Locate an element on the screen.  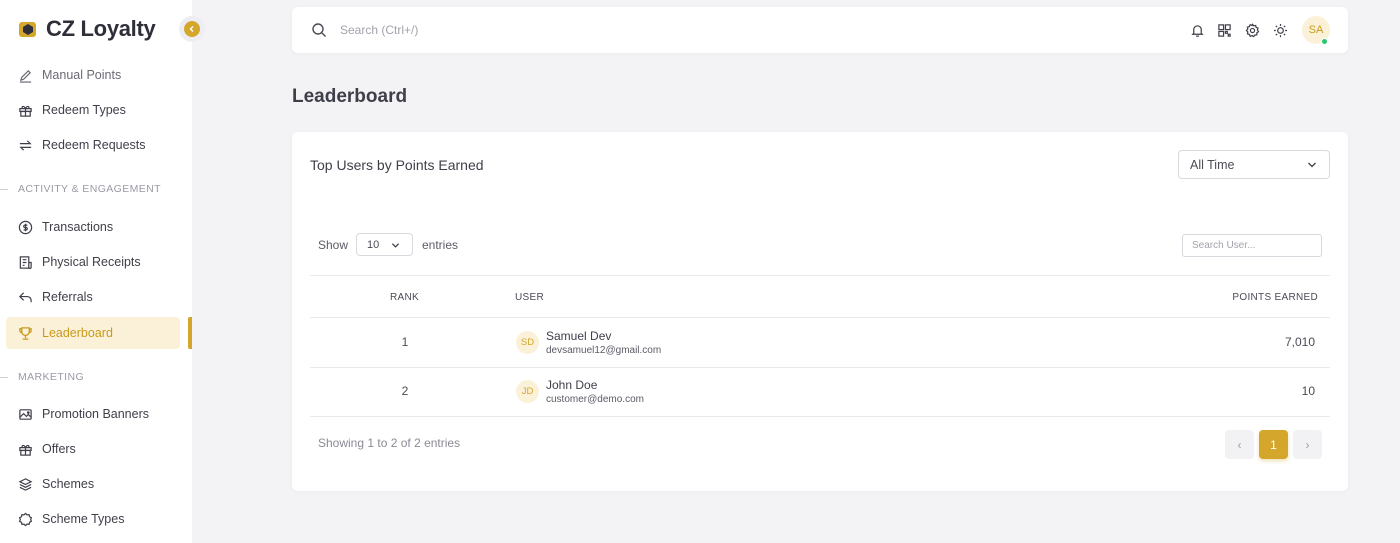
image-icon is located at coordinates (25, 414).